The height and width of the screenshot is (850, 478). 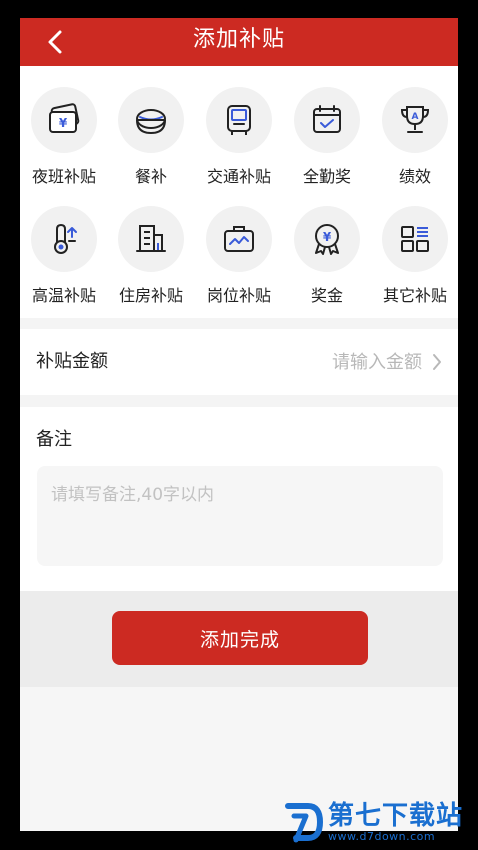 What do you see at coordinates (64, 137) in the screenshot?
I see `category-night-shift: ¥ 夜班补贴` at bounding box center [64, 137].